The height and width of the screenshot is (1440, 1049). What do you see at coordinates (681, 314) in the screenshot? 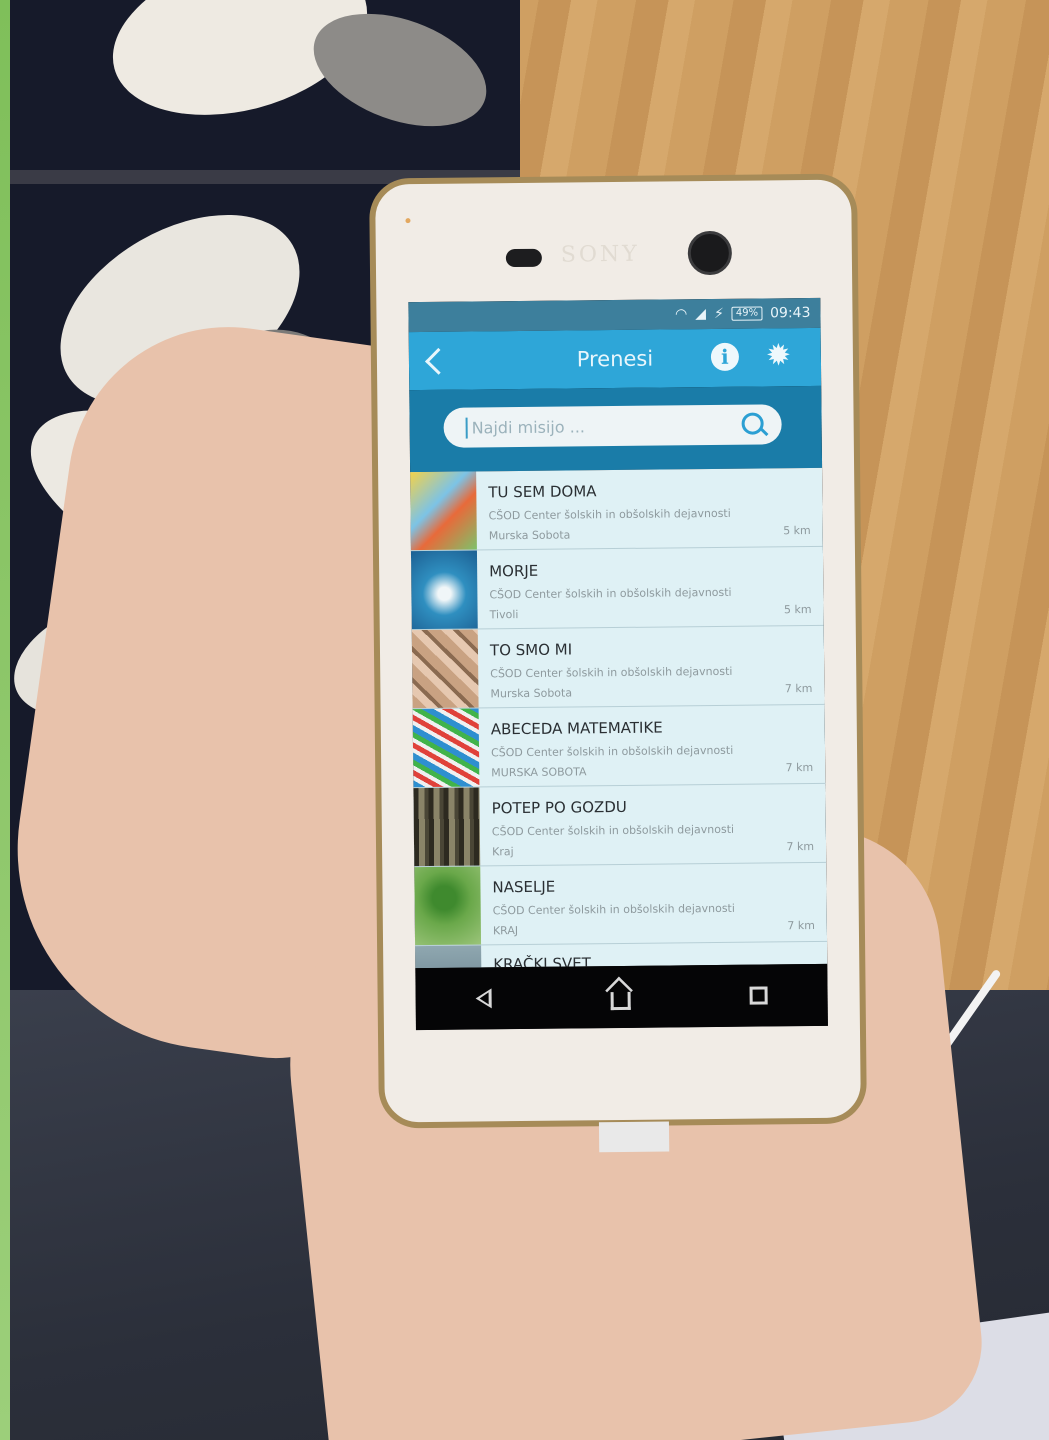
I see `wifi-icon: ◠` at bounding box center [681, 314].